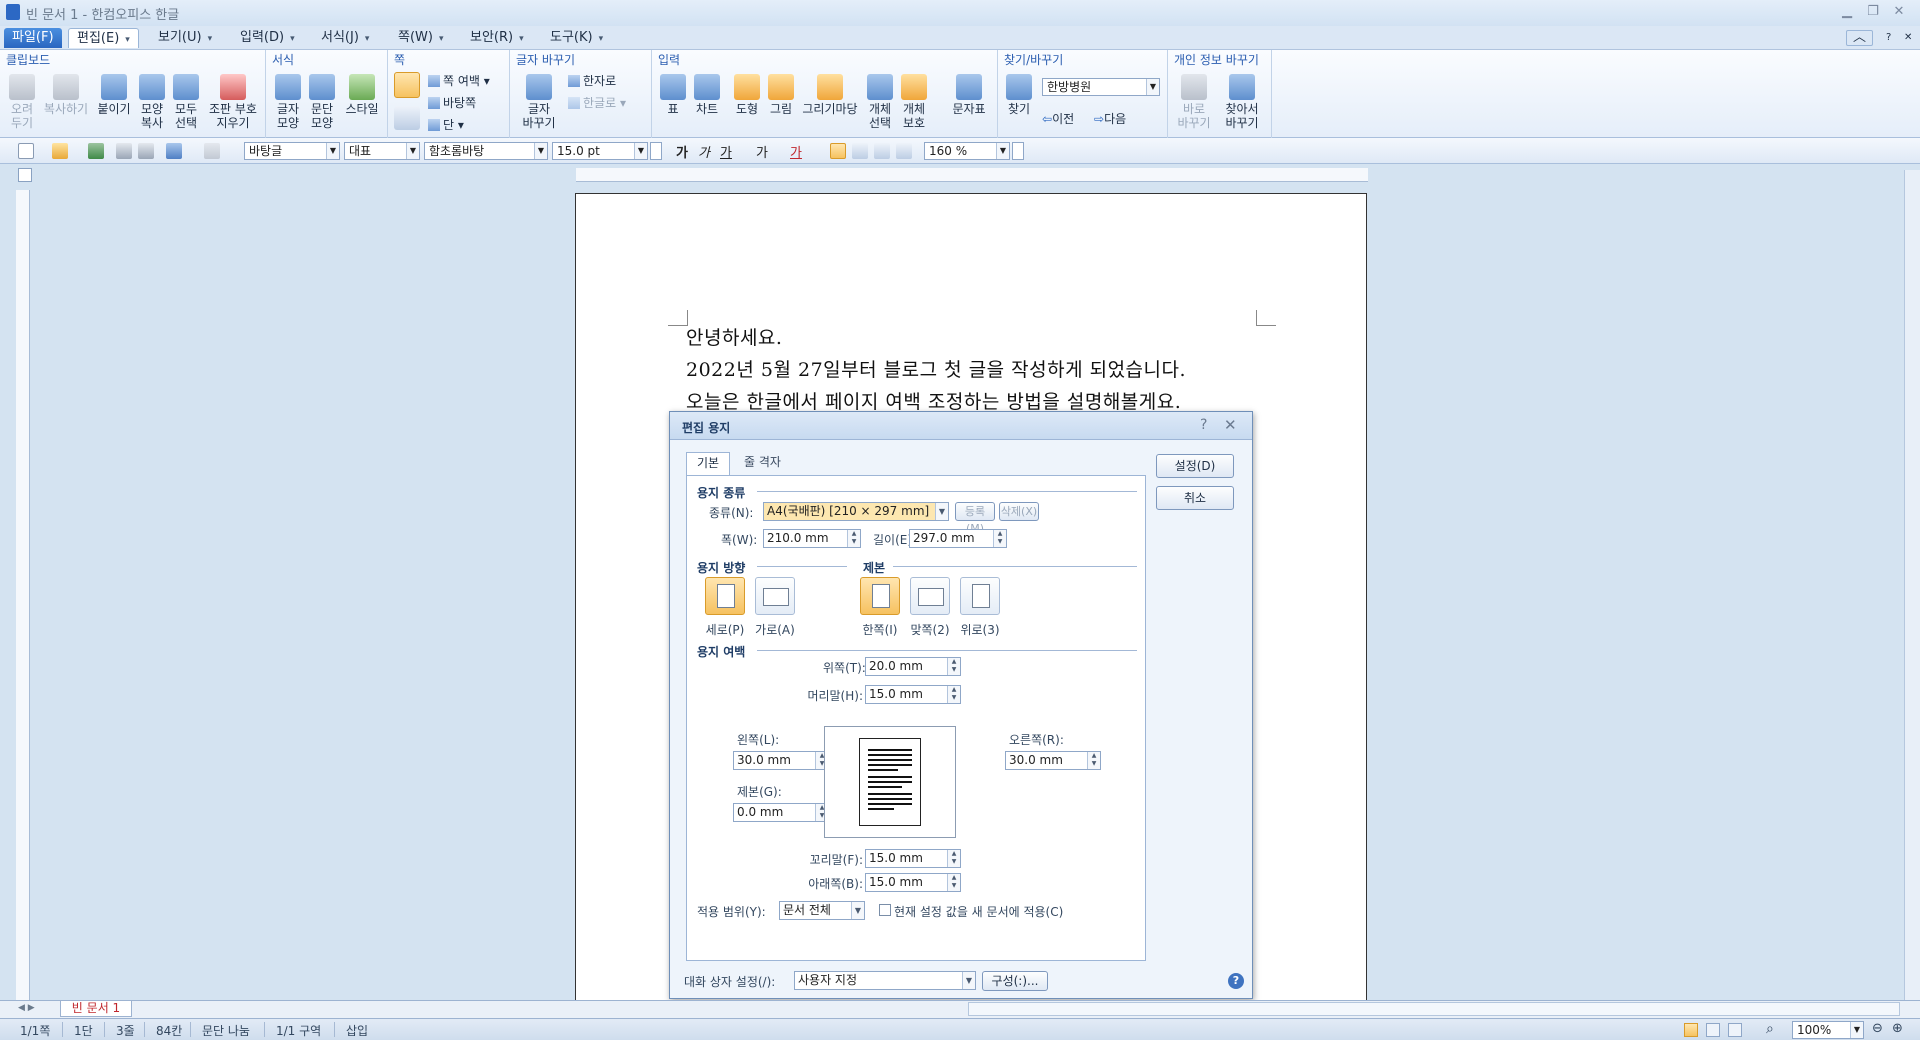  I want to click on vertical-ruler, so click(23, 595).